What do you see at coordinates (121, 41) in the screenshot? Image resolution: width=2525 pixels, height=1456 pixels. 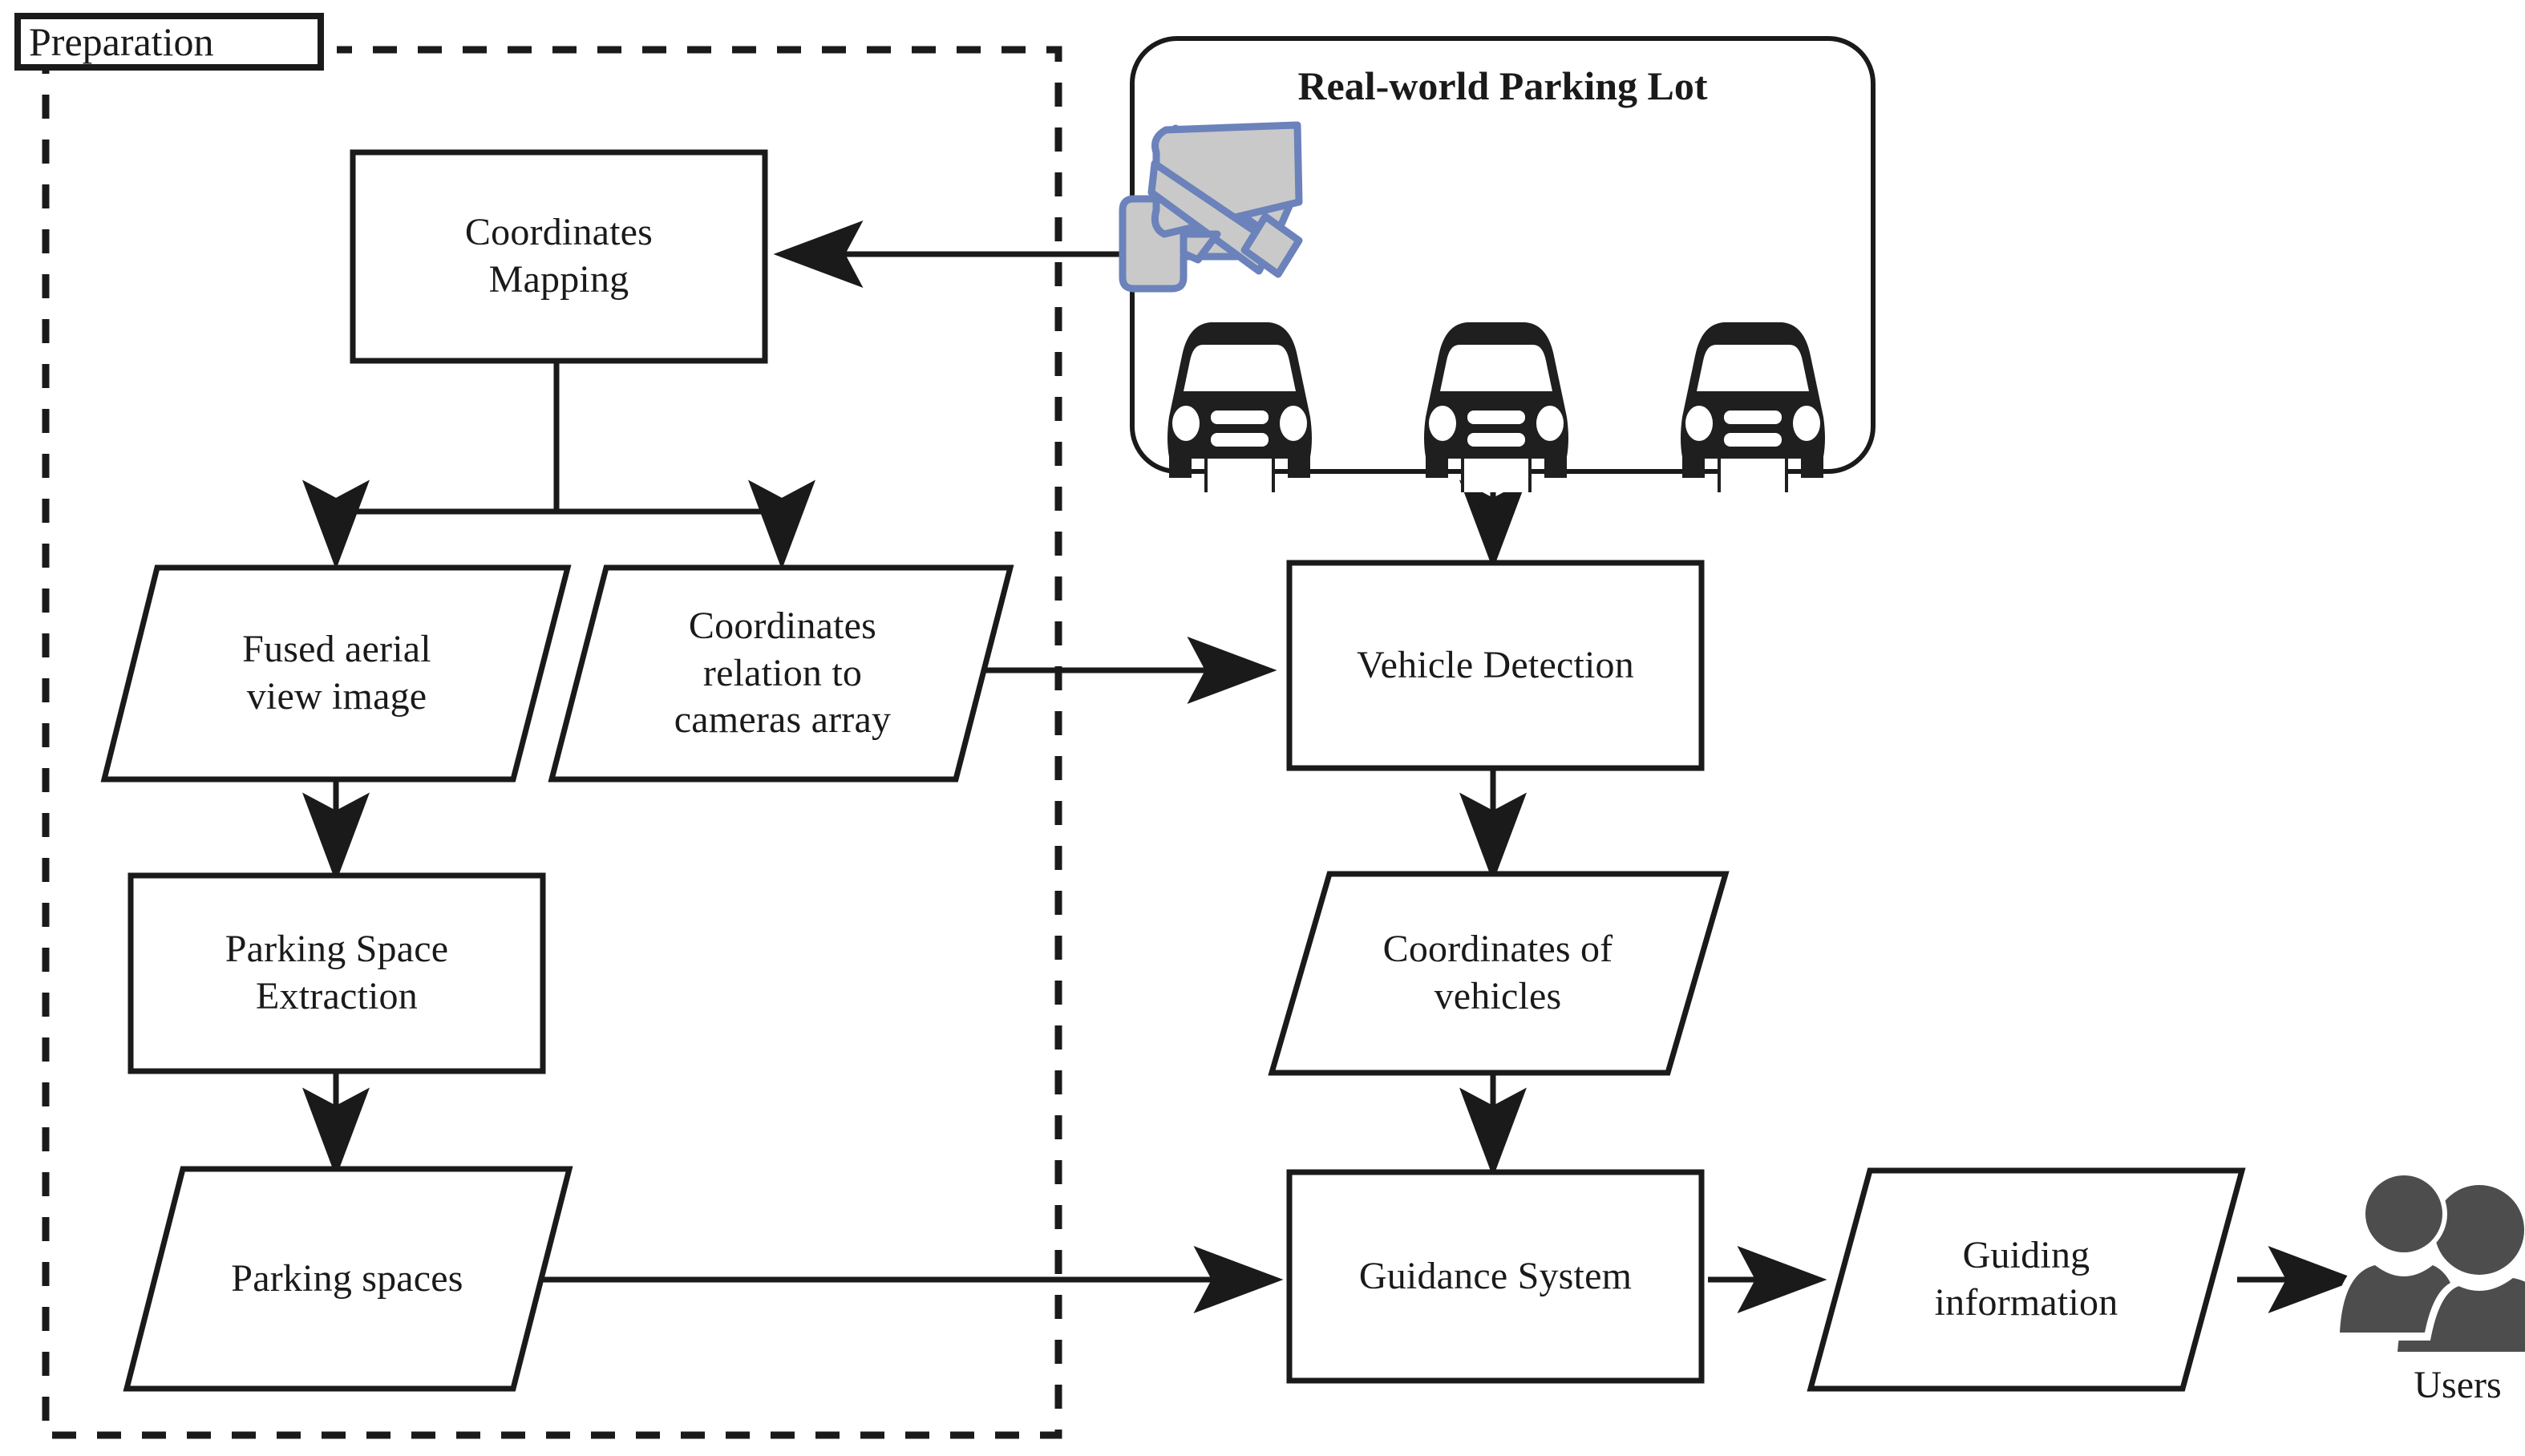 I see `preparation-zone-label: Preparation` at bounding box center [121, 41].